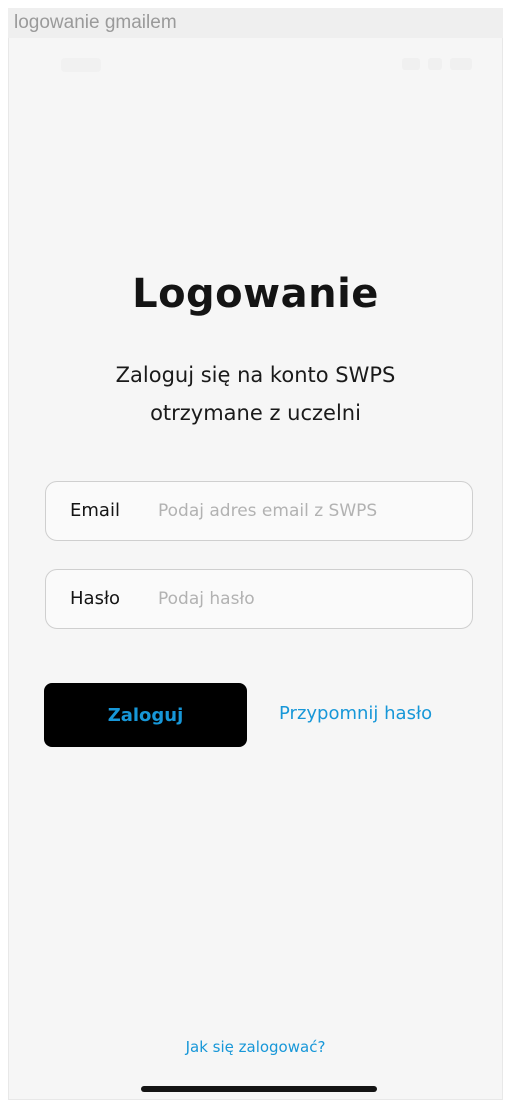 This screenshot has width=511, height=1108. Describe the element at coordinates (255, 413) in the screenshot. I see `subtitle-line-2: otrzymane z uczelni` at that location.